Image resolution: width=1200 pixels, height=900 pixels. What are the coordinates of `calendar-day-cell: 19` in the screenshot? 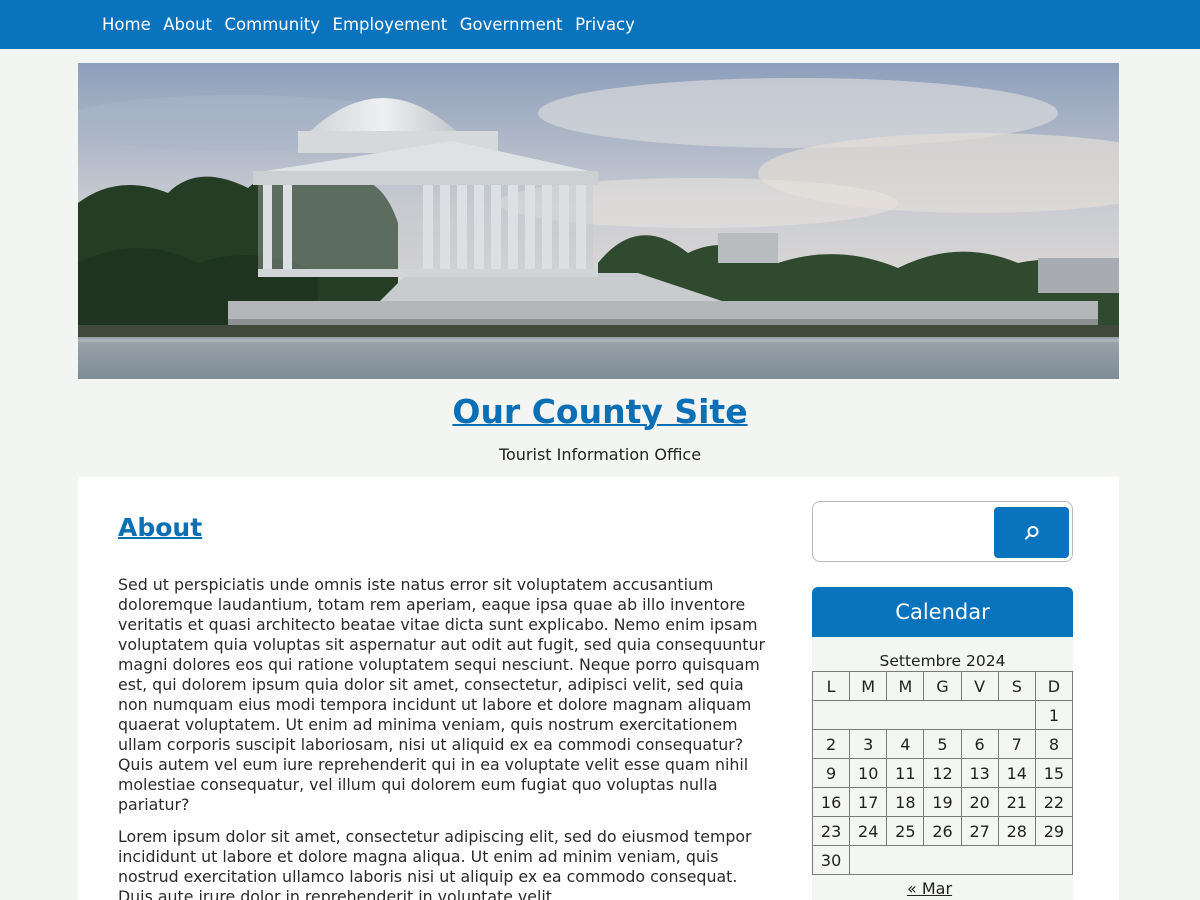 It's located at (942, 802).